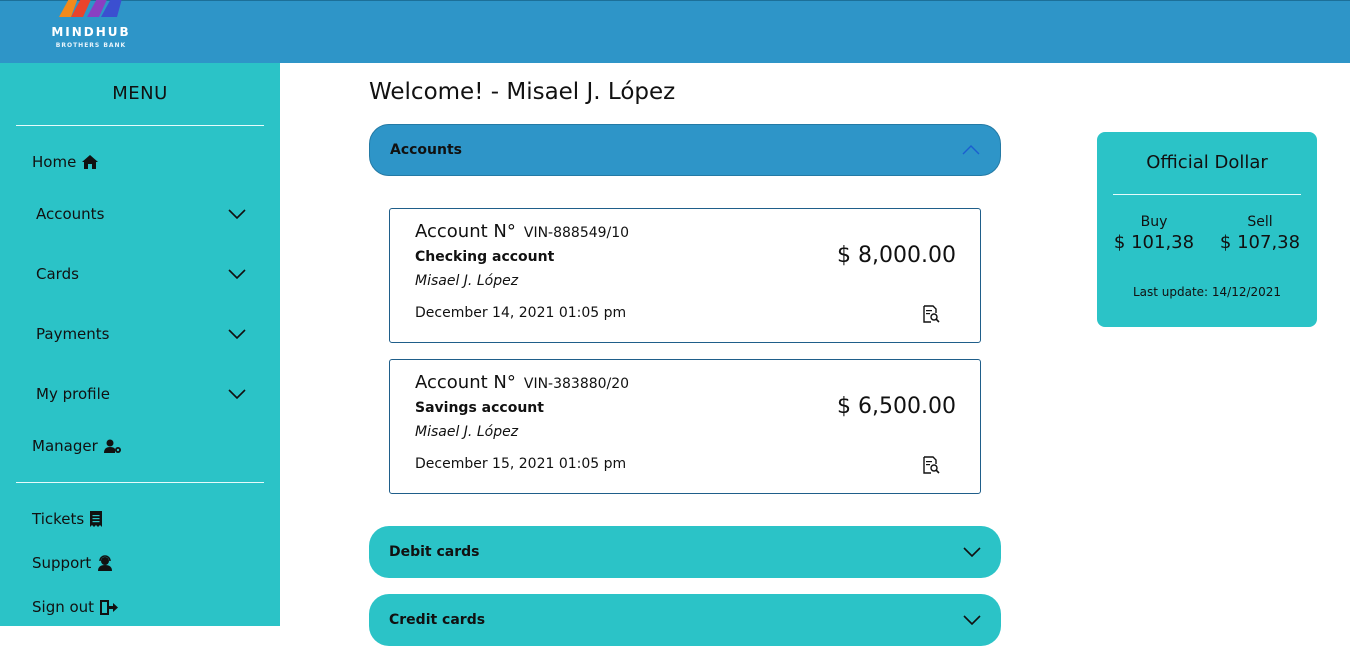  I want to click on page-title: Welcome! - Misael J. López, so click(522, 92).